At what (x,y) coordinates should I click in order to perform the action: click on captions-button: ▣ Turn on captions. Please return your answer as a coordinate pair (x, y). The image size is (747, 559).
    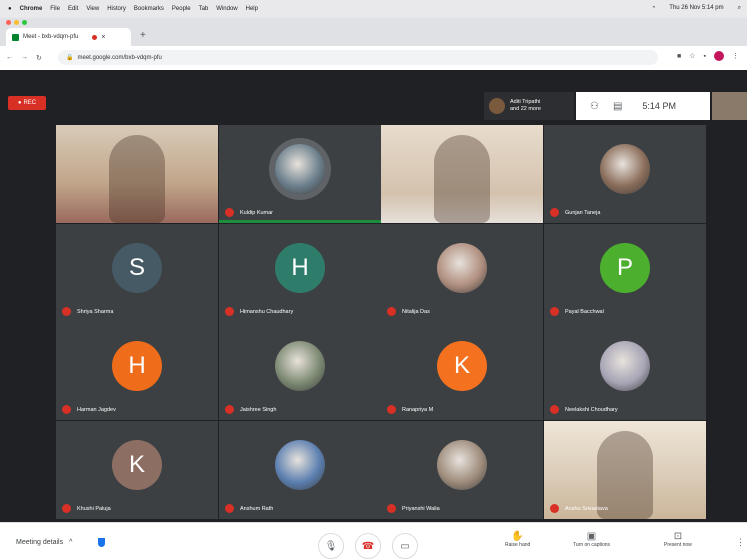
    Looking at the image, I should click on (591, 539).